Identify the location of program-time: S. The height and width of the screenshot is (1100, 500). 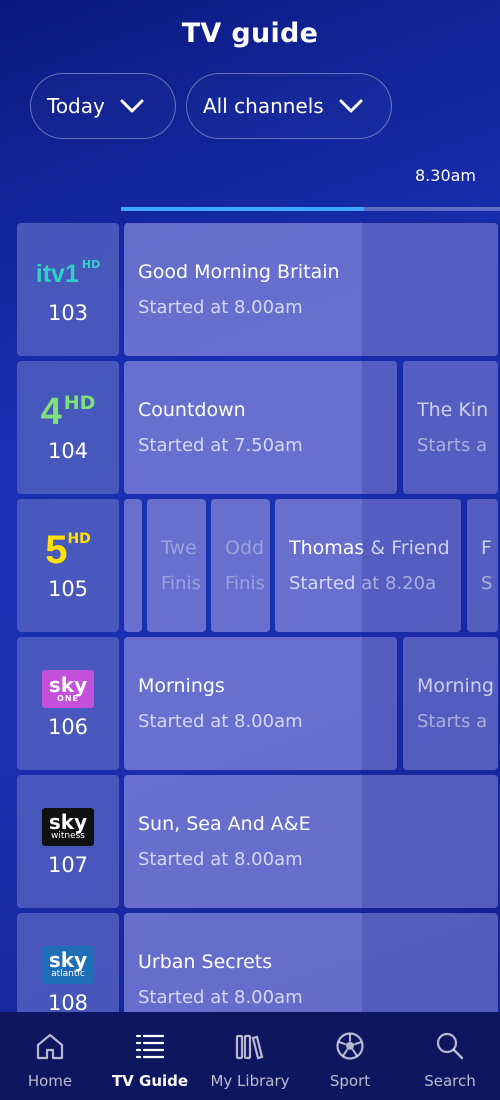
(487, 583).